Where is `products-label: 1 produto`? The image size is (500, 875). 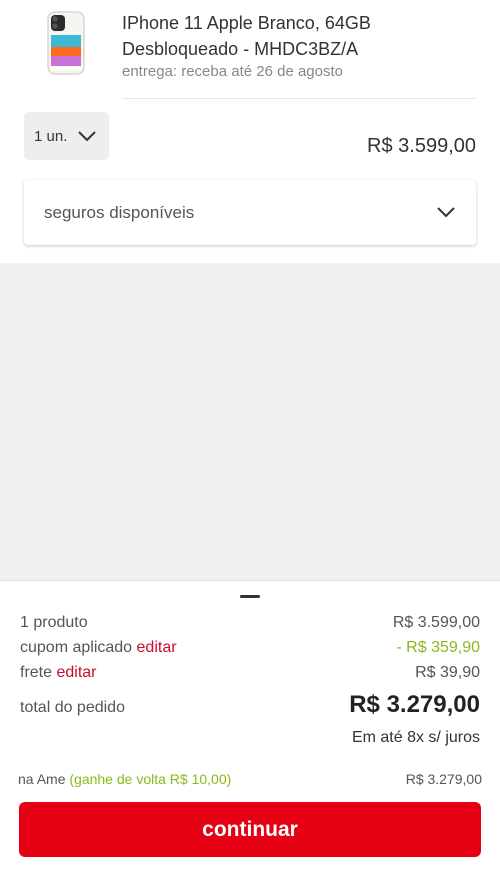
products-label: 1 produto is located at coordinates (54, 622).